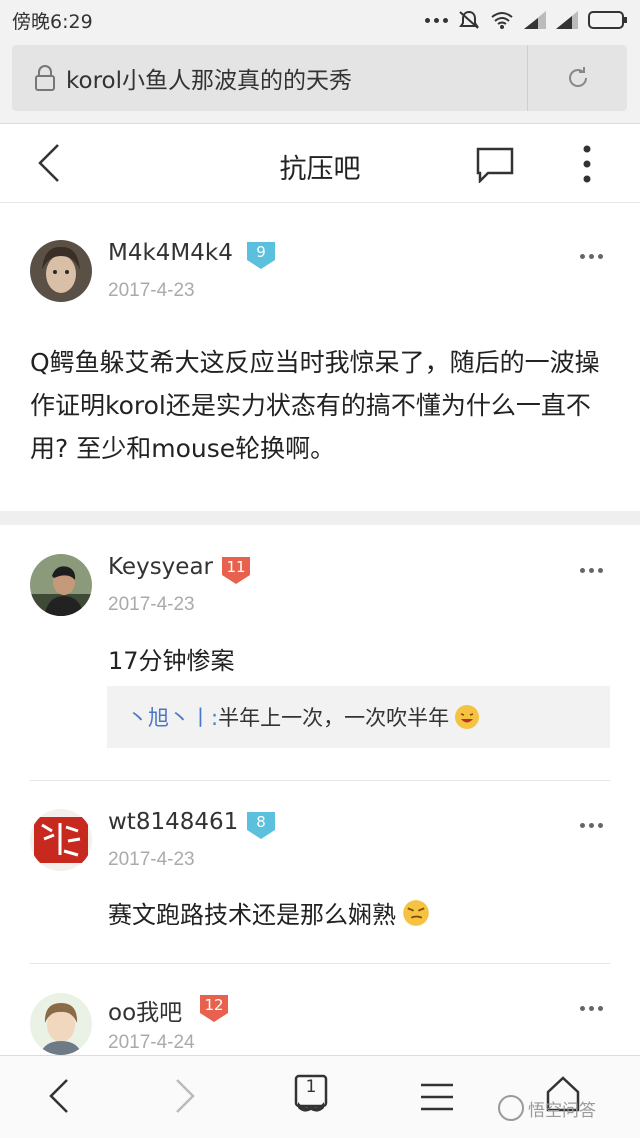  Describe the element at coordinates (469, 19) in the screenshot. I see `mute-icon` at that location.